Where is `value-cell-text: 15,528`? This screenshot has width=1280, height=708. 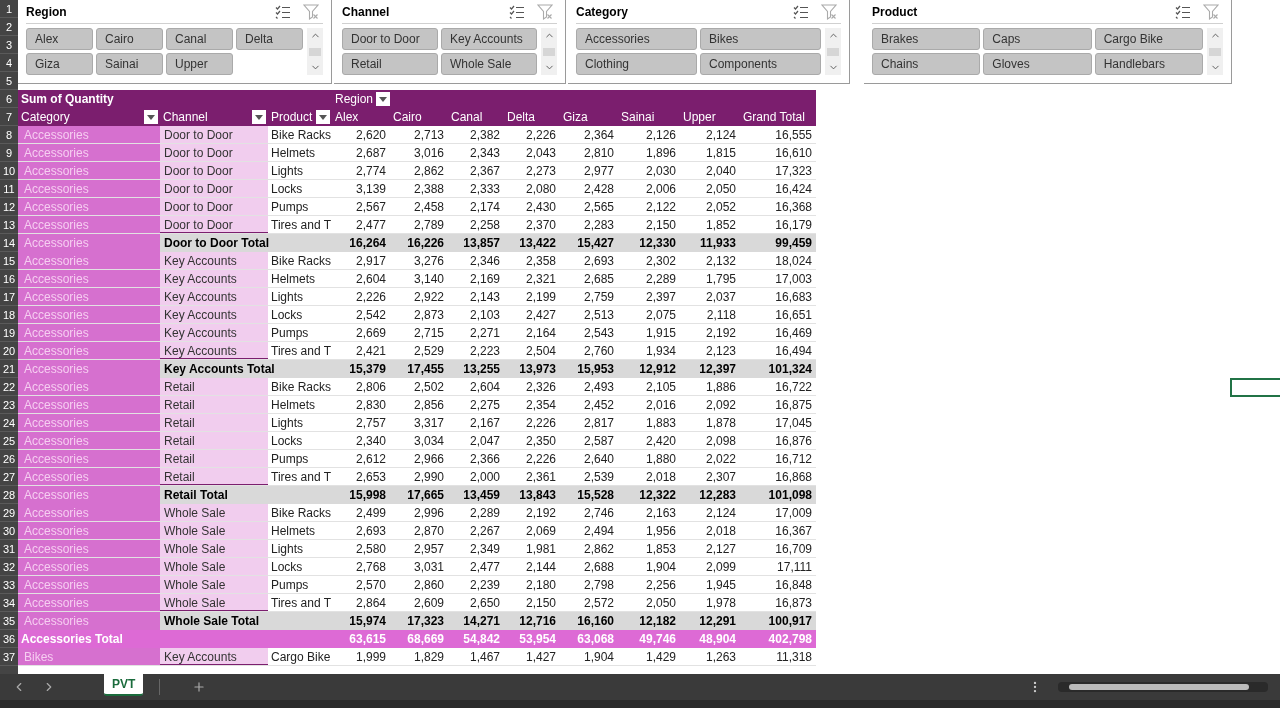 value-cell-text: 15,528 is located at coordinates (595, 495).